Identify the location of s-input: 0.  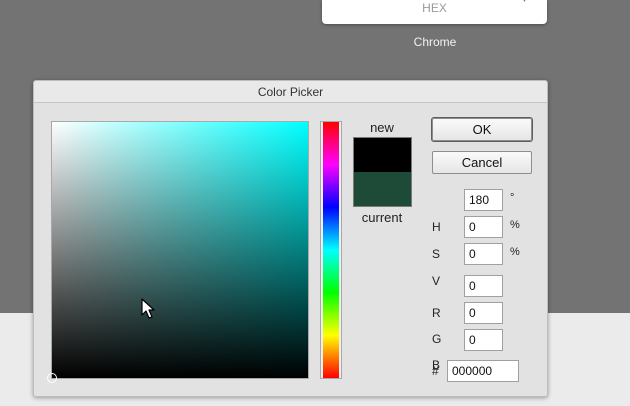
(483, 254).